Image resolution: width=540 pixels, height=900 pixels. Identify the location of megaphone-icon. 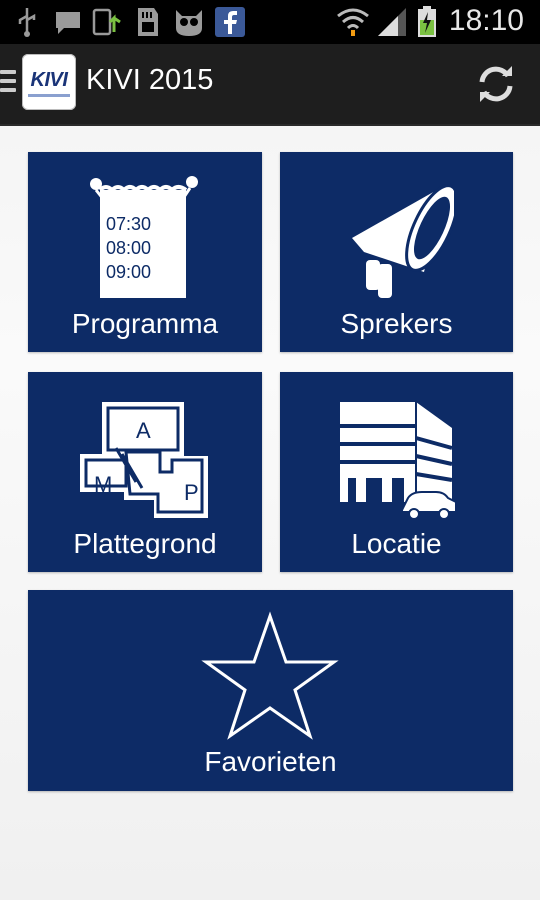
(403, 241).